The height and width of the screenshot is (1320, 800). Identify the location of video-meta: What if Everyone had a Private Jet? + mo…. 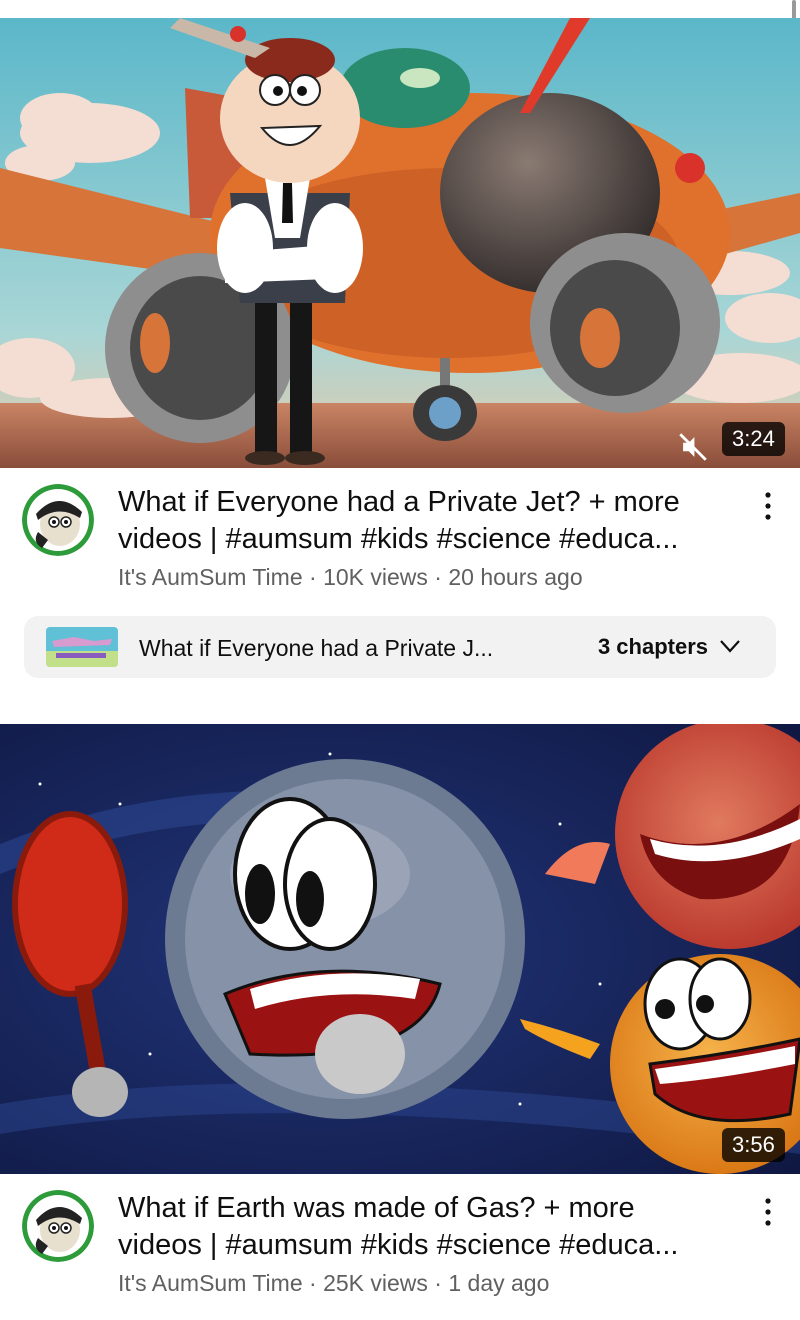
(400, 539).